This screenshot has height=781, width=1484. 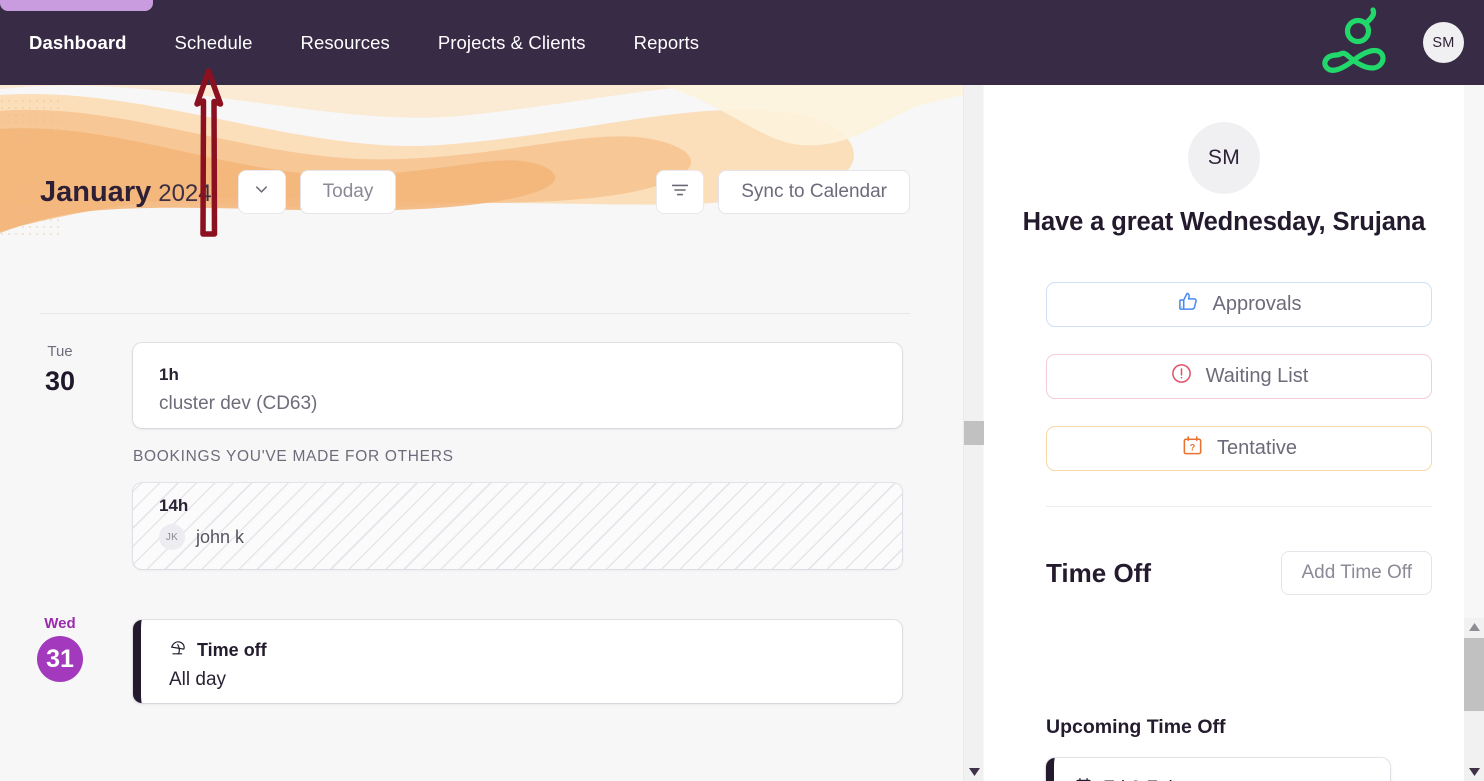 What do you see at coordinates (1257, 376) in the screenshot?
I see `waiting-list-label: Waiting List` at bounding box center [1257, 376].